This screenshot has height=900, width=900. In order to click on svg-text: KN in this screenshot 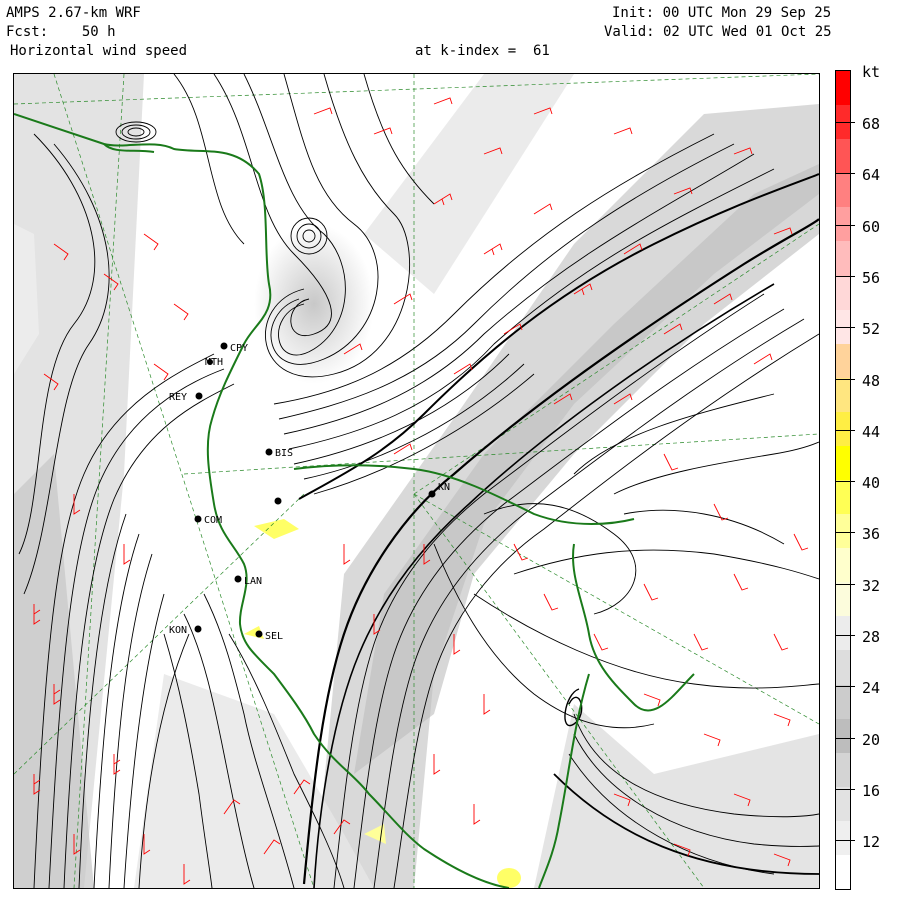, I will do `click(444, 487)`.